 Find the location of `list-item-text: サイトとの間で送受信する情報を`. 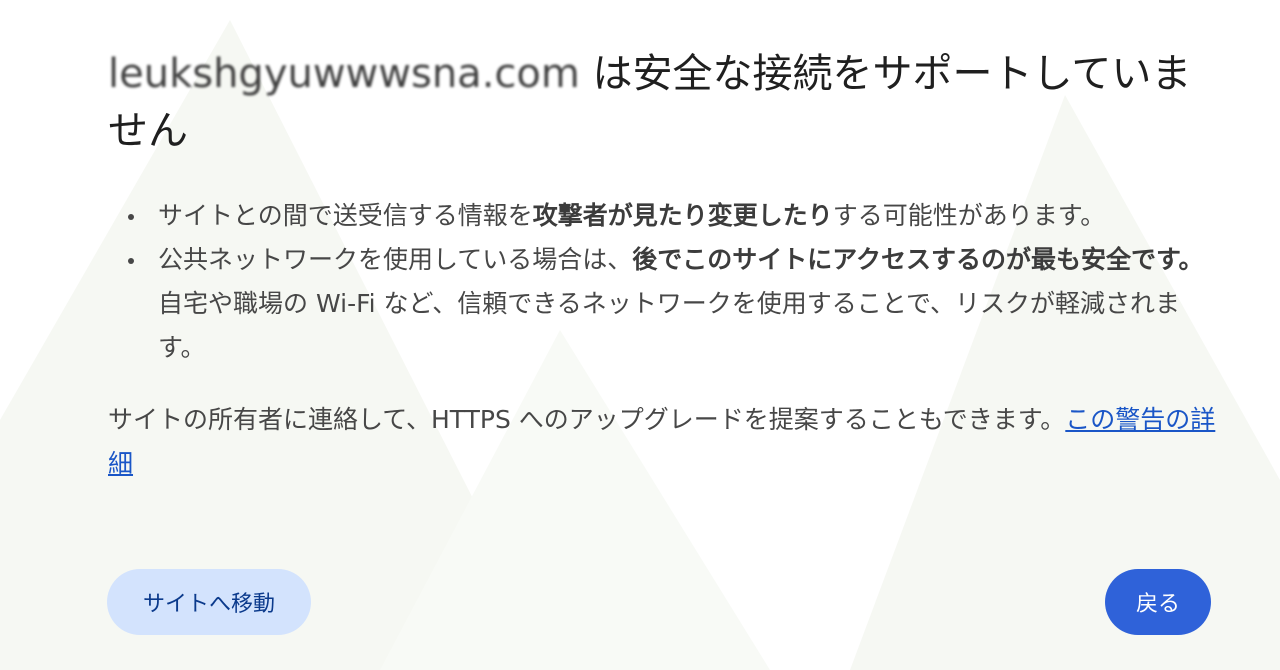

list-item-text: サイトとの間で送受信する情報を is located at coordinates (345, 215).